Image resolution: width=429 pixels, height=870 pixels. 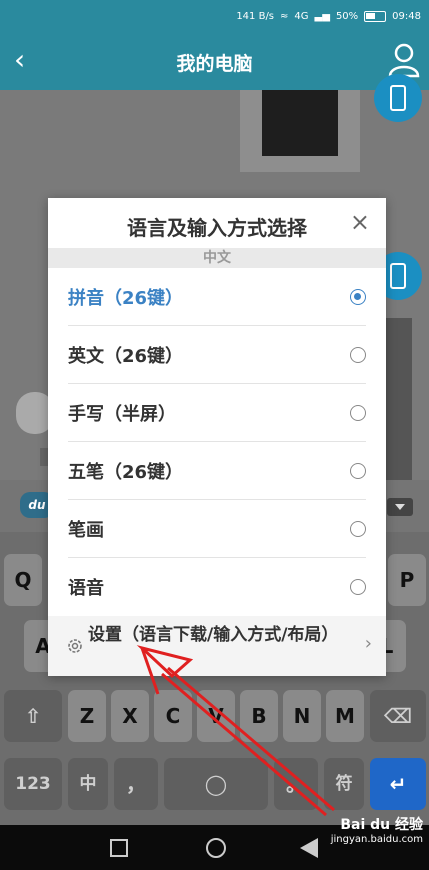 What do you see at coordinates (302, 716) in the screenshot?
I see `key-n: N` at bounding box center [302, 716].